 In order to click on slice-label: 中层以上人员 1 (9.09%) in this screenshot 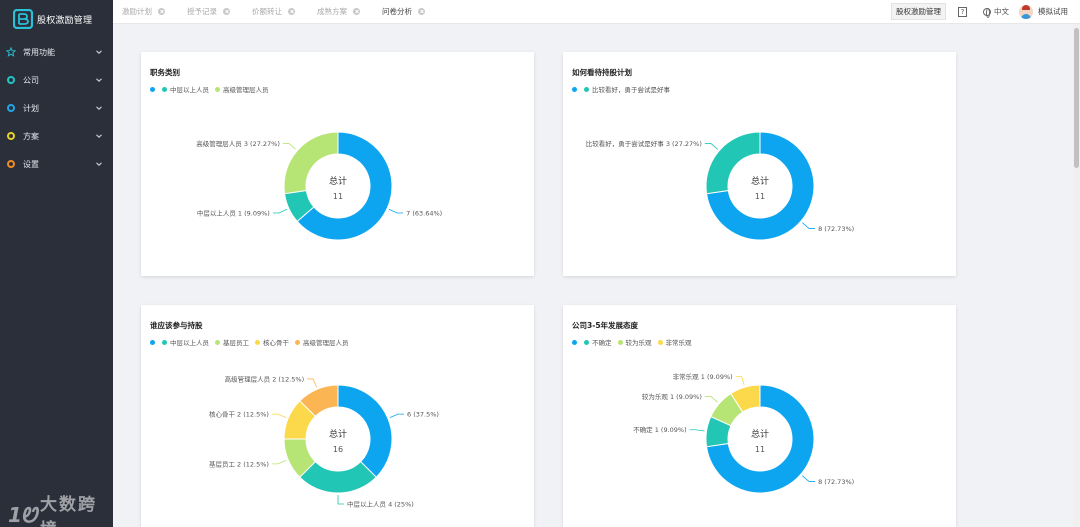, I will do `click(233, 213)`.